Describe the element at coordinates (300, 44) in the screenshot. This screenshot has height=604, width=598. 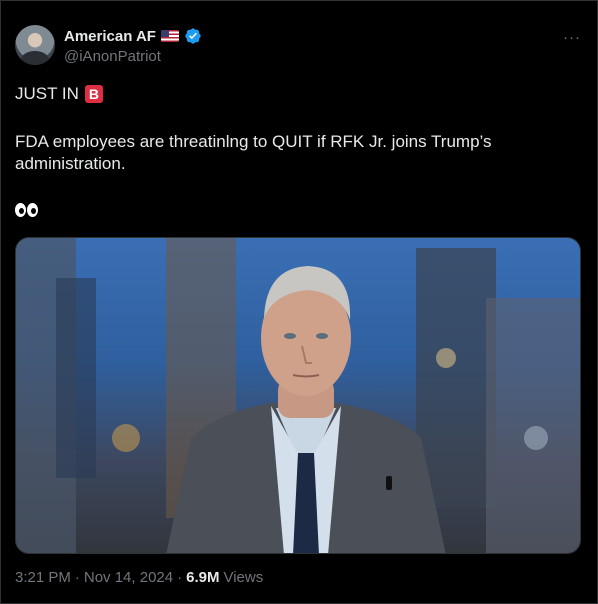
I see `tweet-header: American AF @iAnonPatriot ···` at that location.